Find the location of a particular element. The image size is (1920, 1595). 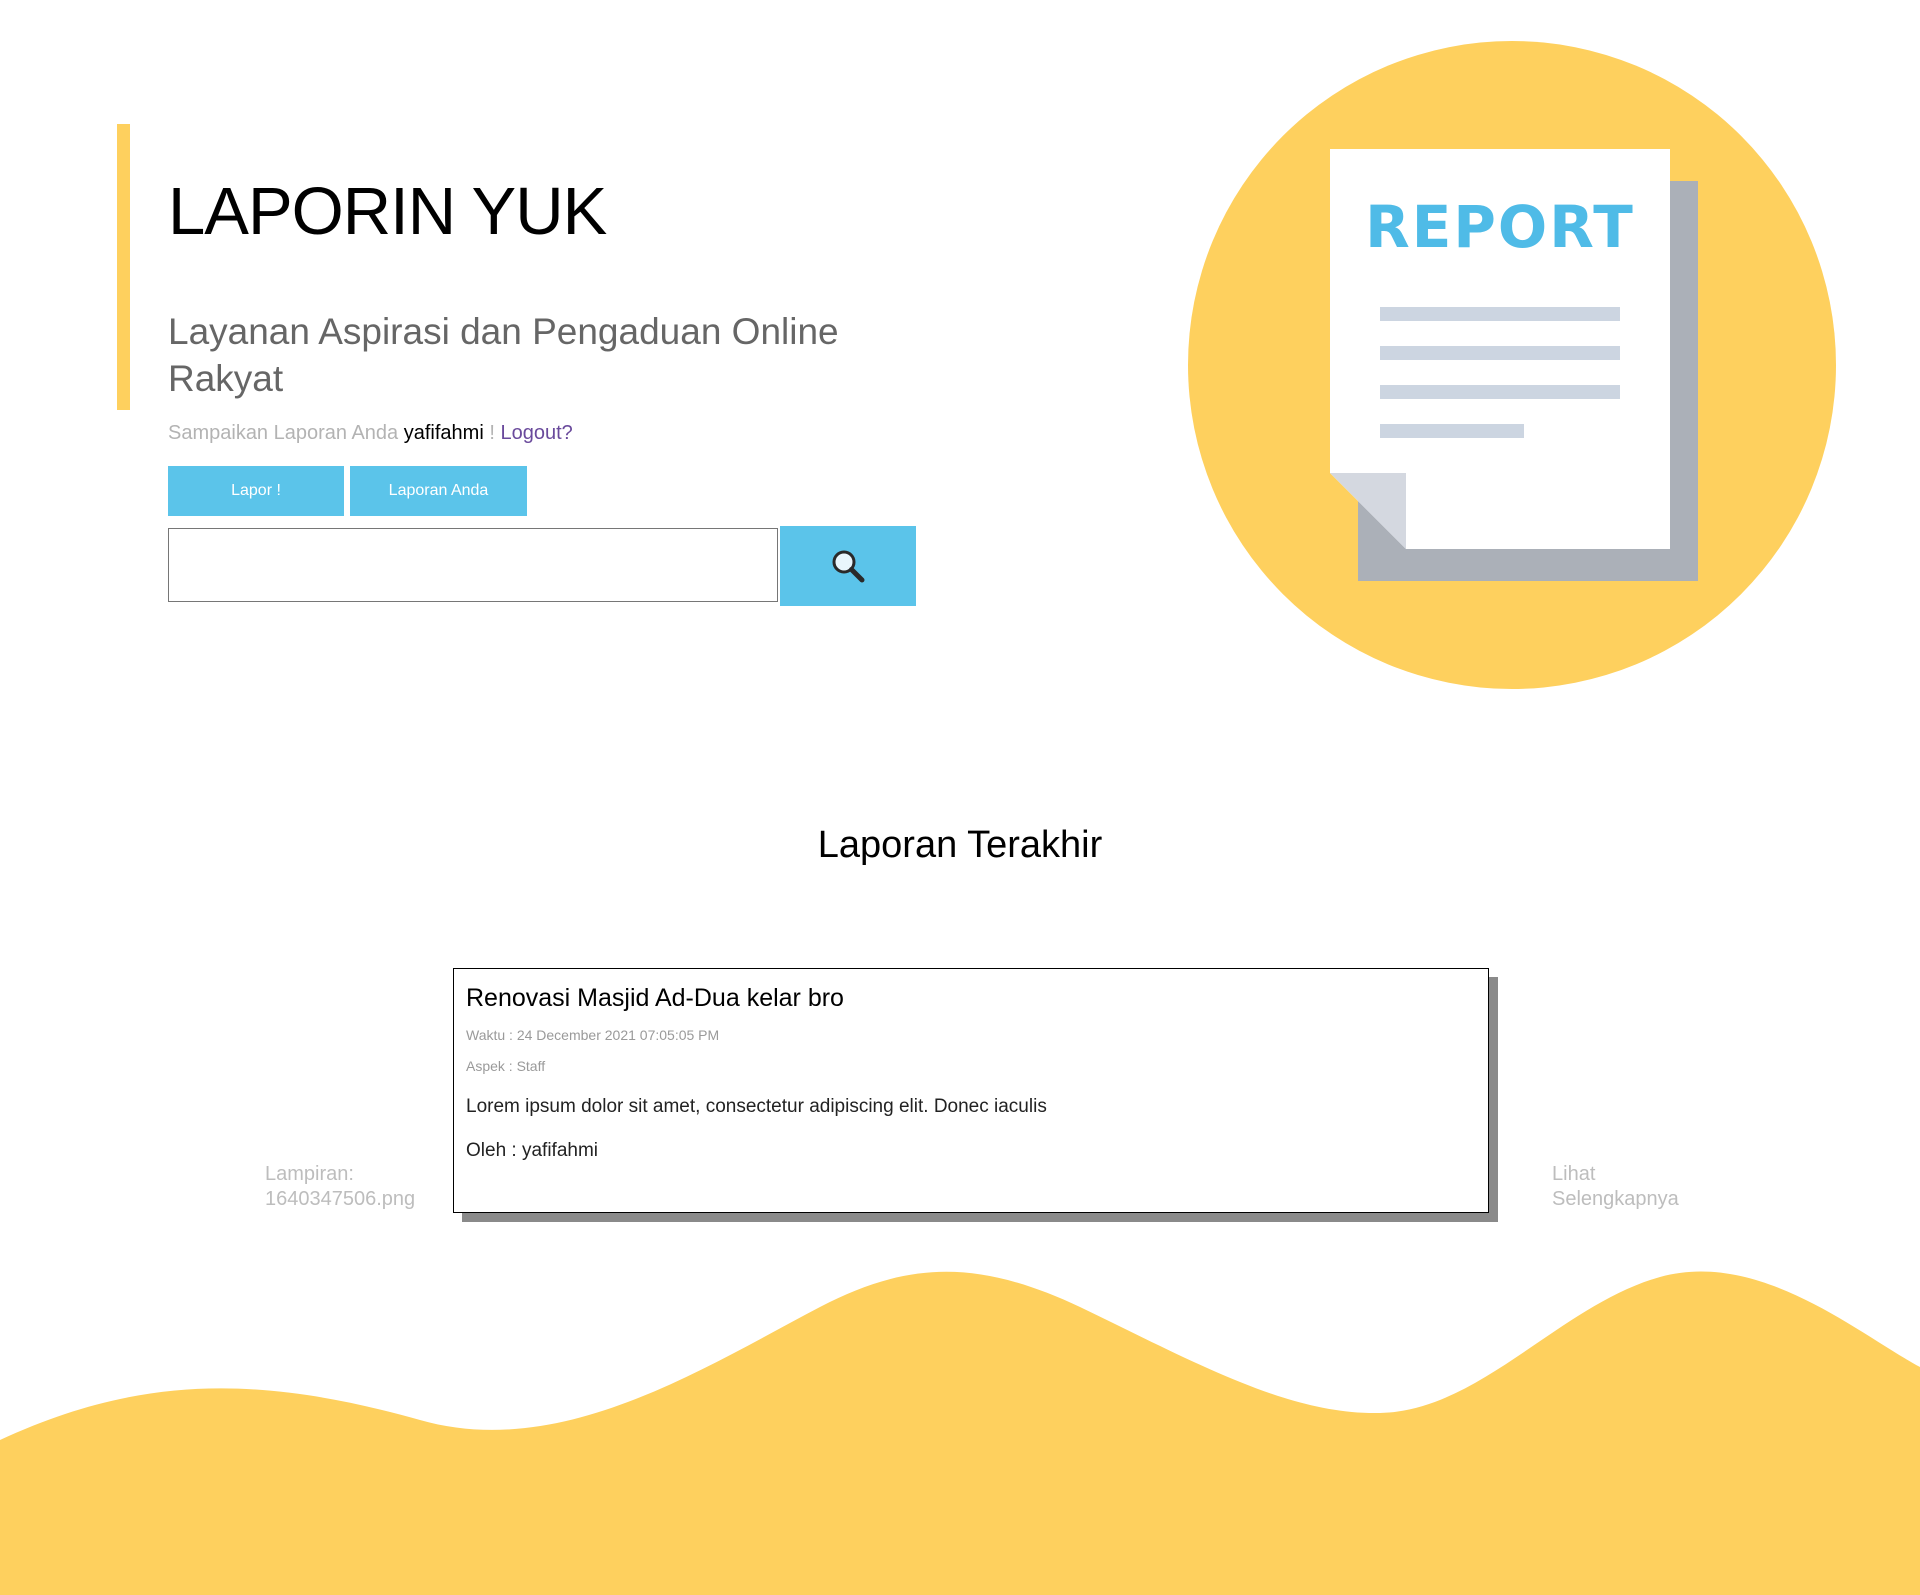

site-title: LAPORIN YUK is located at coordinates (387, 211).